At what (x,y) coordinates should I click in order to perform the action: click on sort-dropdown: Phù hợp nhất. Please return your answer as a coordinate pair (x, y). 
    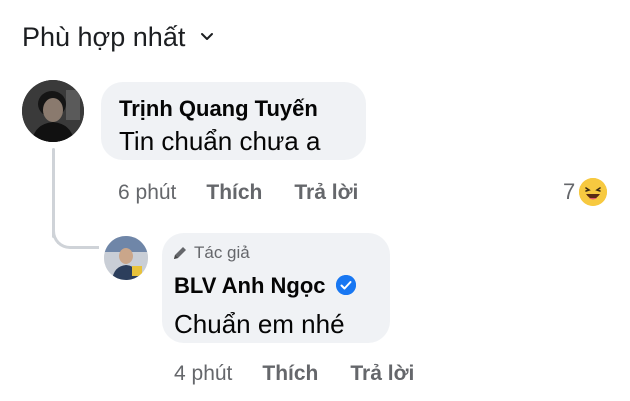
    Looking at the image, I should click on (118, 37).